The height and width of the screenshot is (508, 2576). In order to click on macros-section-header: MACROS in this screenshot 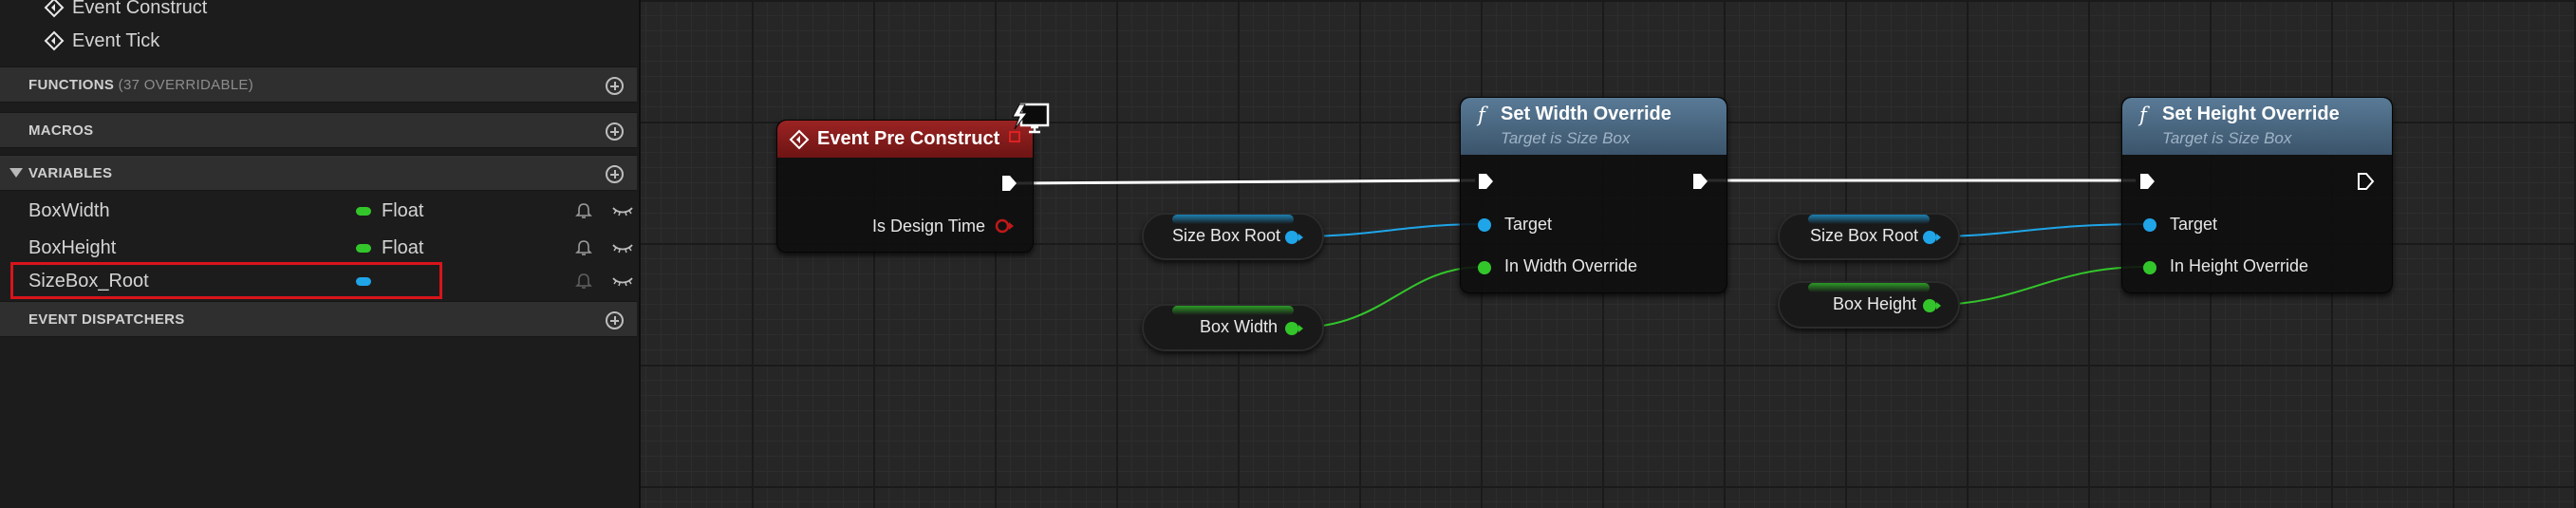, I will do `click(318, 130)`.